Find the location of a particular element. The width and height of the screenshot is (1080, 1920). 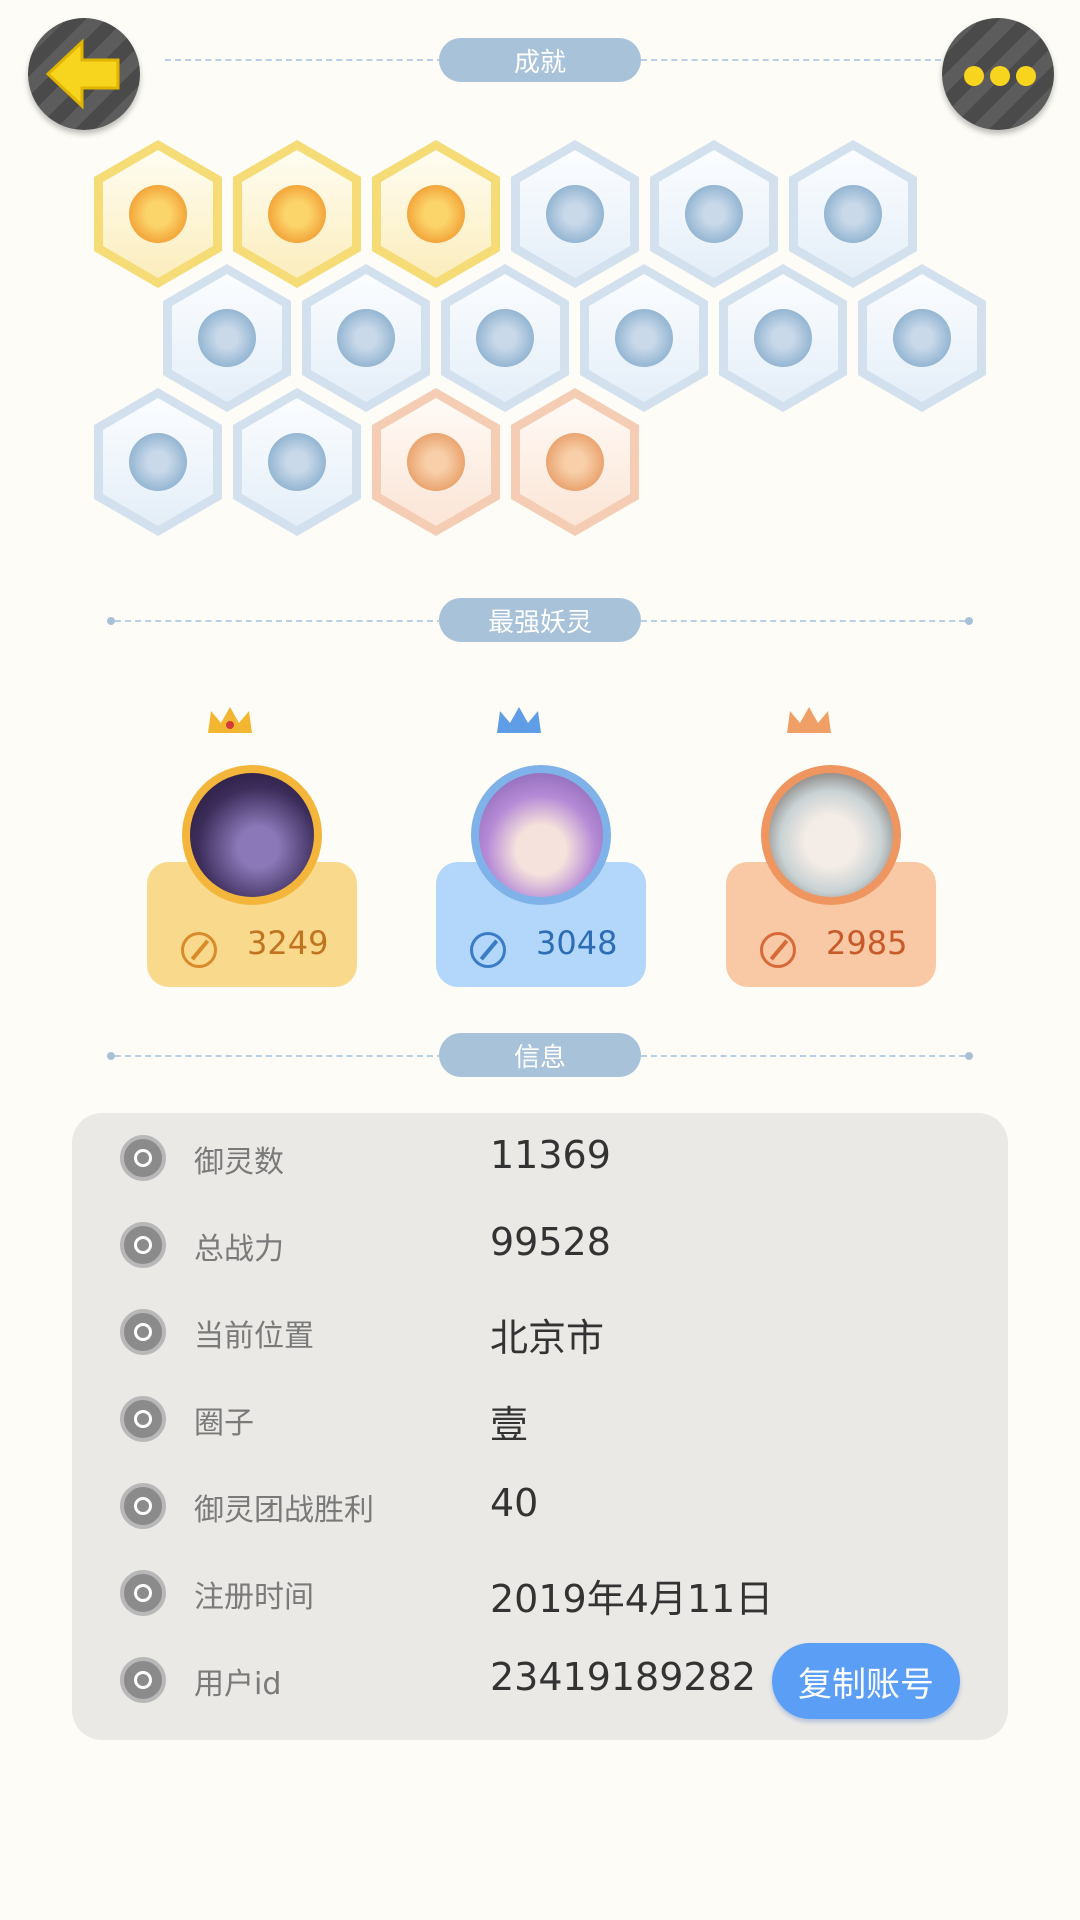

info-label: 御灵团战胜利 is located at coordinates (284, 1510).